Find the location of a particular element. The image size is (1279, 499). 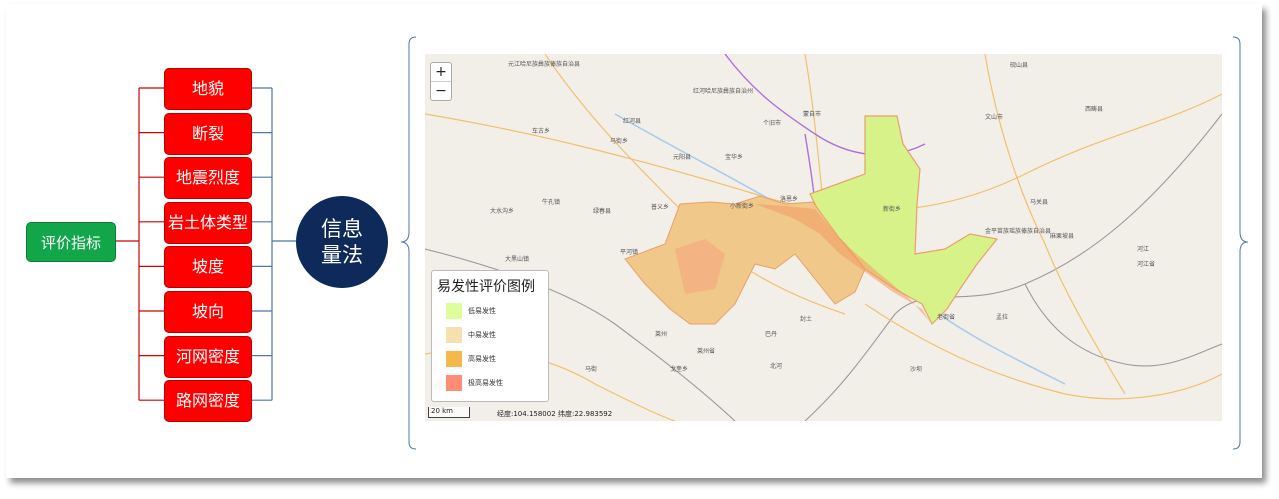

map-place-label: 北河 is located at coordinates (776, 366).